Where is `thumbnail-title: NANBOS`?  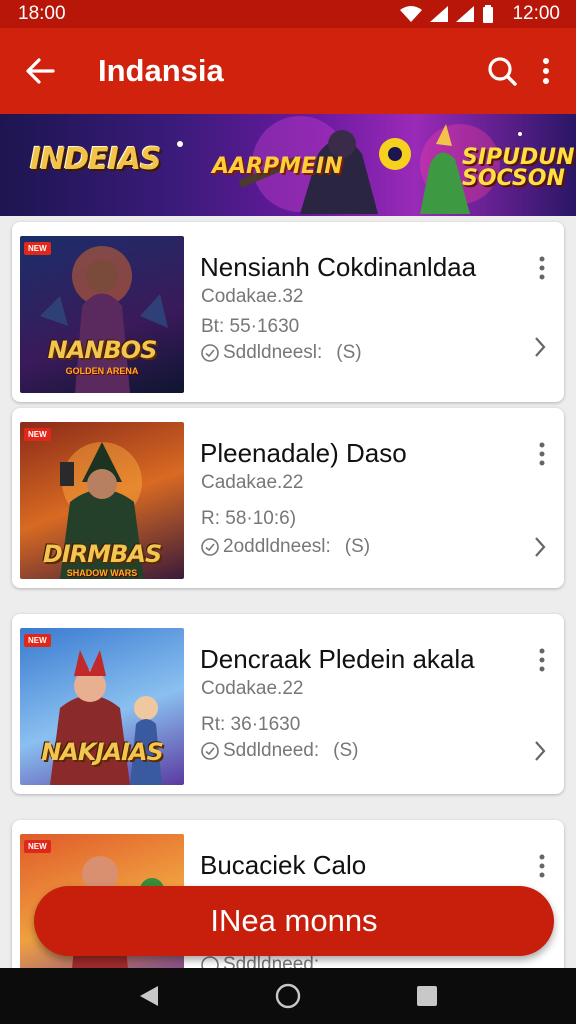
thumbnail-title: NANBOS is located at coordinates (102, 350).